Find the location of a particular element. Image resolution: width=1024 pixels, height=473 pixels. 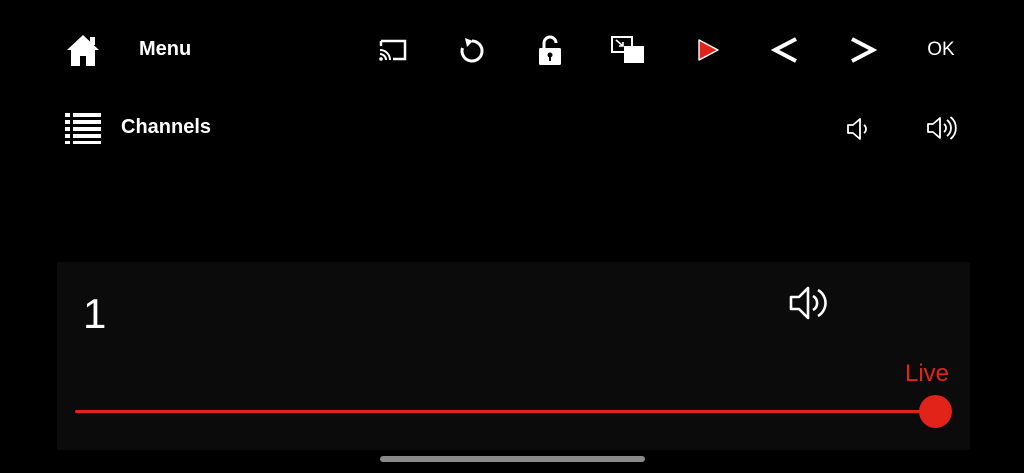

unlock-icon is located at coordinates (550, 50).